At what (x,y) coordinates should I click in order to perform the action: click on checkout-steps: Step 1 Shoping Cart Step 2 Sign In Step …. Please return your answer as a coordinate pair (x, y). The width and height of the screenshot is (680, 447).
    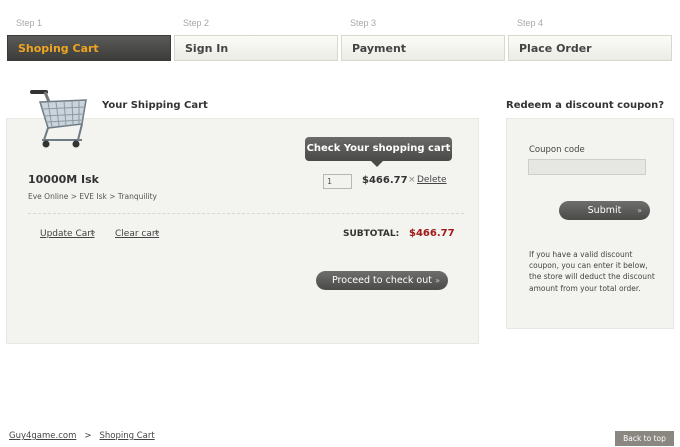
    Looking at the image, I should click on (340, 40).